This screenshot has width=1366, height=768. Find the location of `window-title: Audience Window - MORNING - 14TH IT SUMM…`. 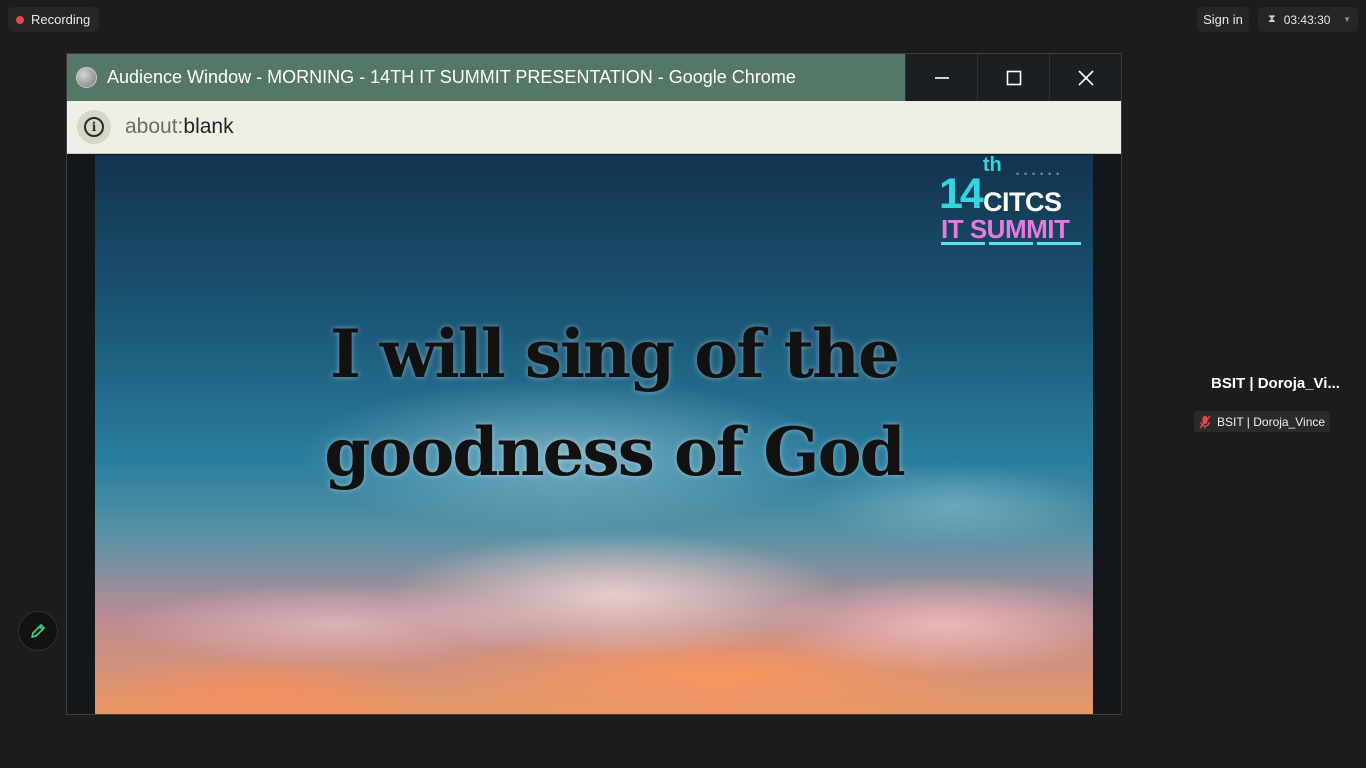

window-title: Audience Window - MORNING - 14TH IT SUMM… is located at coordinates (451, 77).